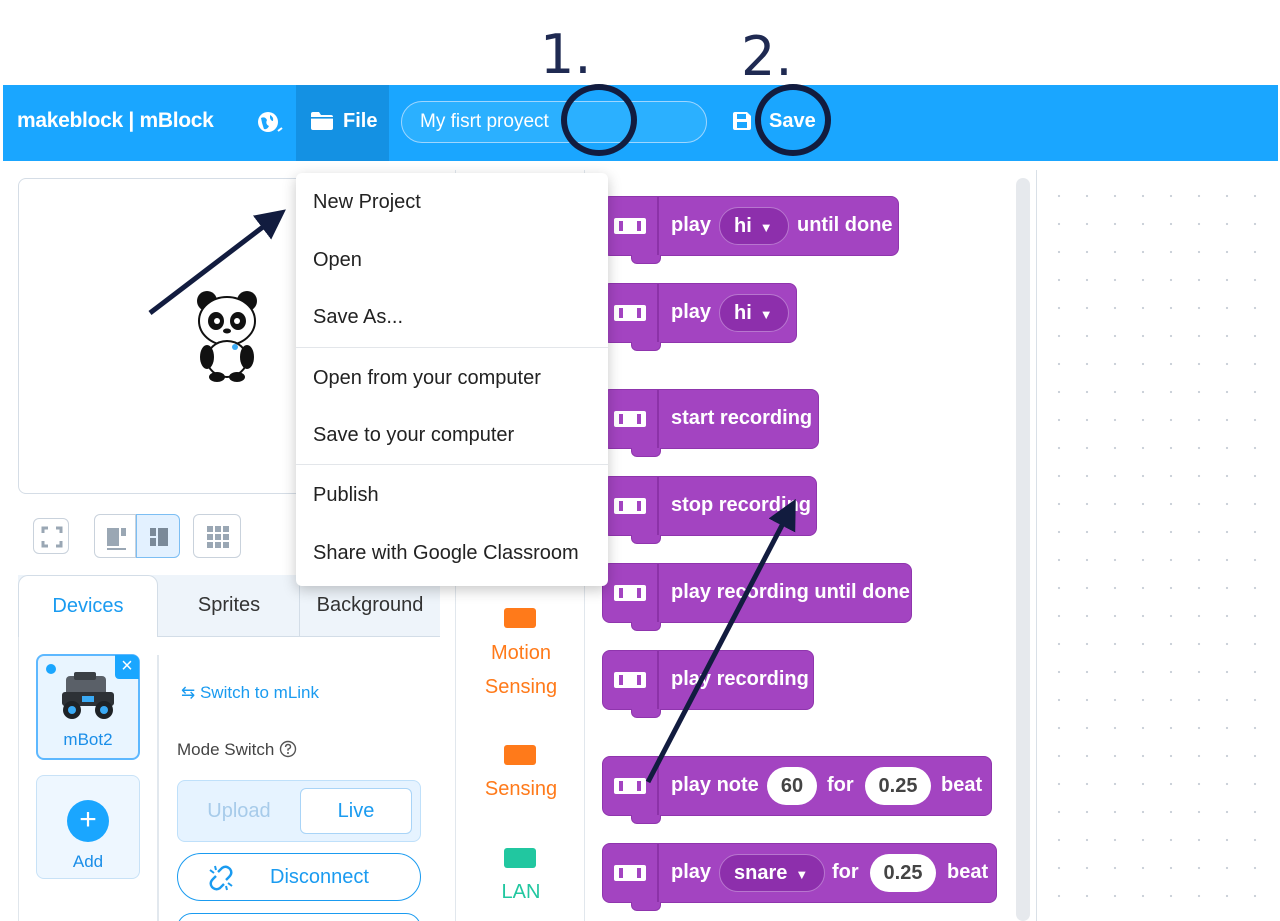  Describe the element at coordinates (790, 592) in the screenshot. I see `block-text: play recording until done` at that location.